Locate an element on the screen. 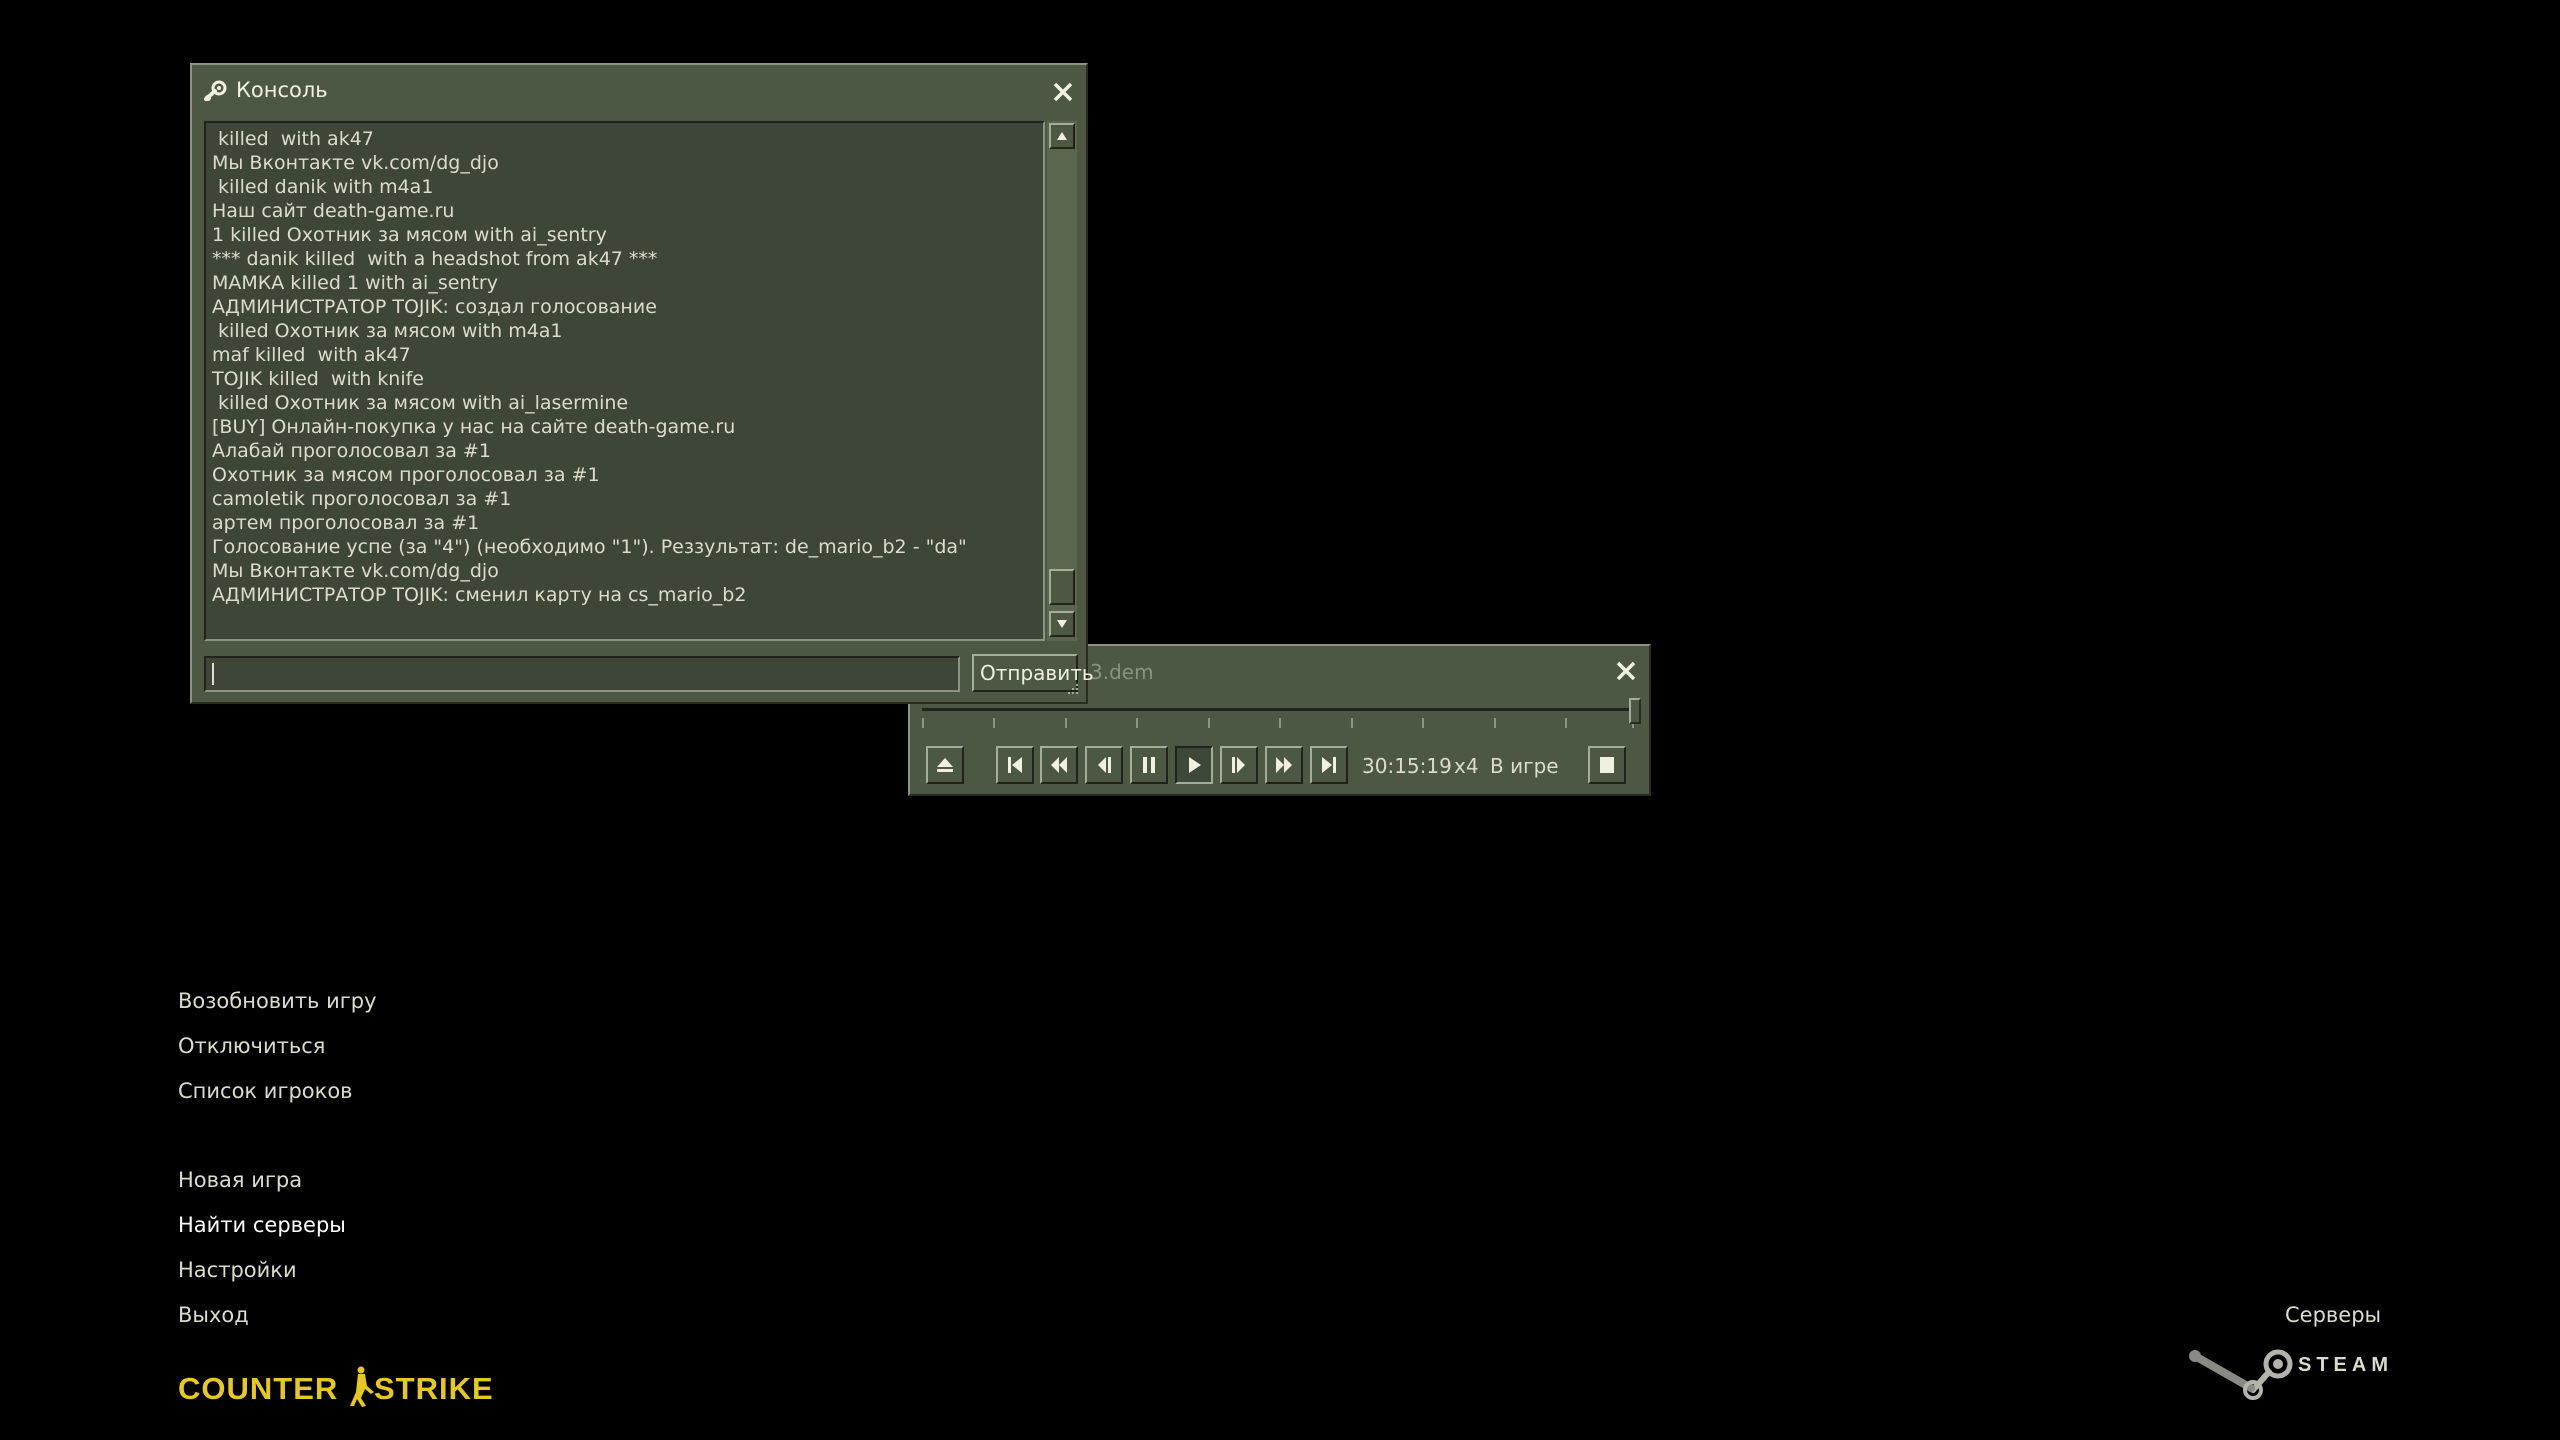 The image size is (2560, 1440). console-scrollbar is located at coordinates (1062, 381).